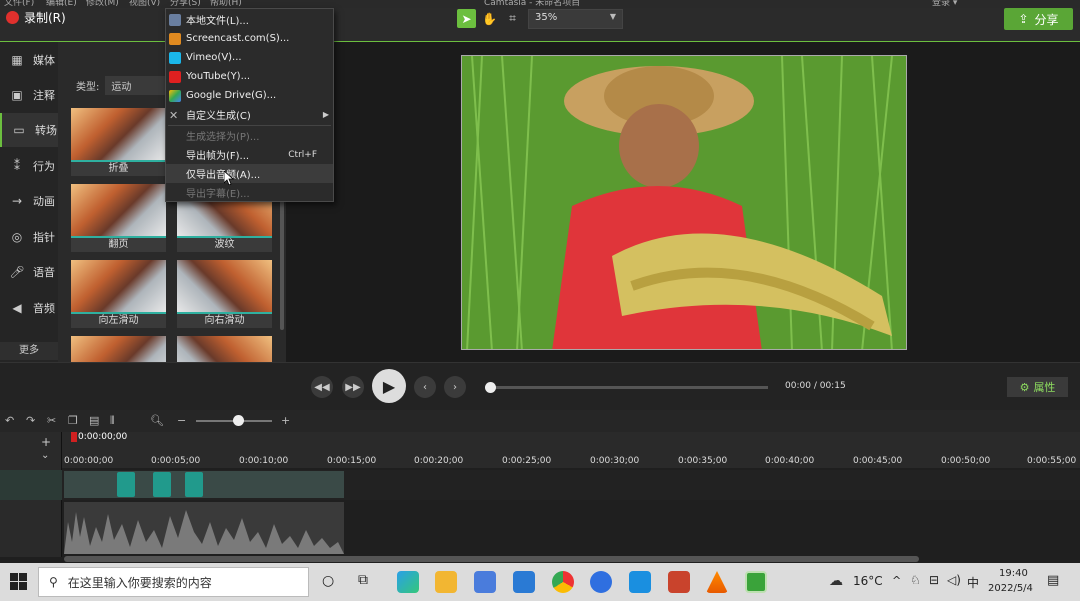 Image resolution: width=1080 pixels, height=601 pixels. I want to click on menu-share: 分享(S), so click(185, 4).